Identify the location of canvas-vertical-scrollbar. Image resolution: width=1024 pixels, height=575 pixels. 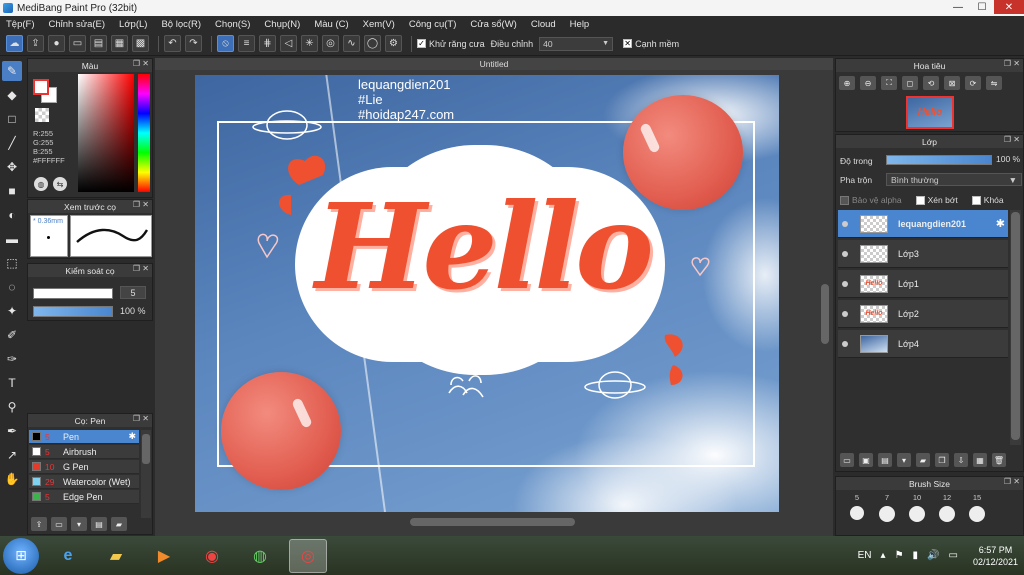
(825, 293).